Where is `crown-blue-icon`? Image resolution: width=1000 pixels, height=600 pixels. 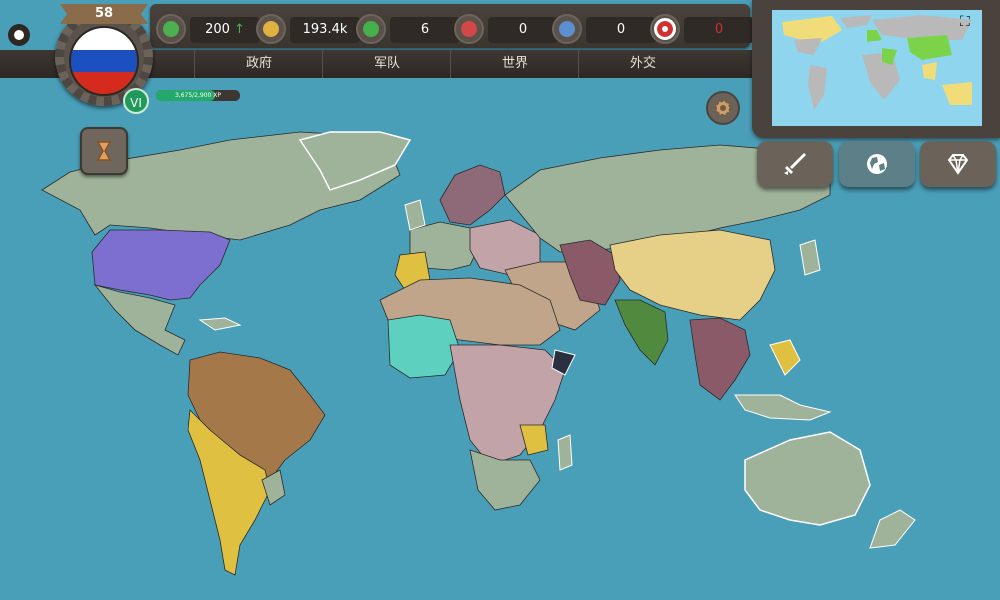
crown-blue-icon is located at coordinates (567, 29).